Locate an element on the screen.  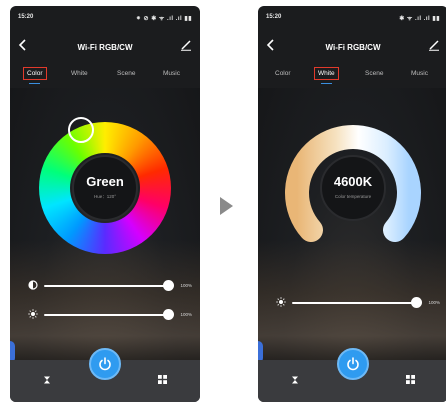
status-icons: ✱ ᯤ .ıl .ıl ▮▮ is located at coordinates (419, 19).